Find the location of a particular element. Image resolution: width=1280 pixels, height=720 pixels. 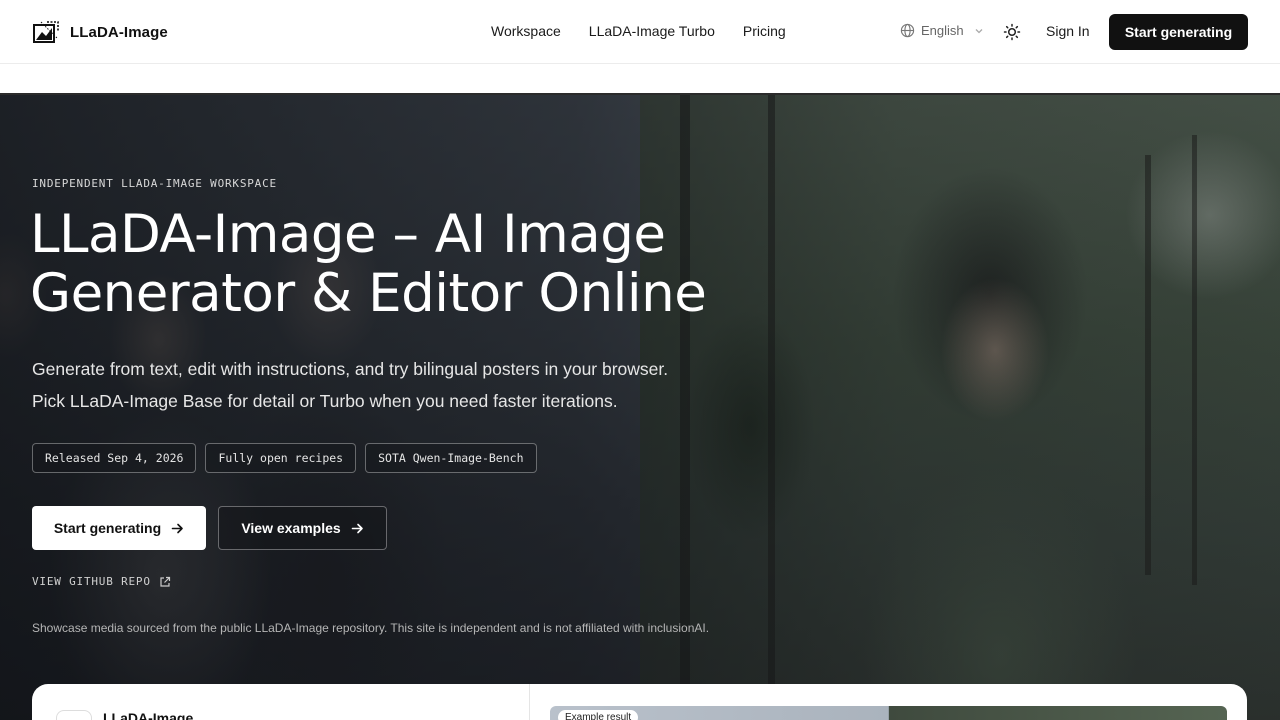

github-repo-link: VIEW GITHUB REPO is located at coordinates (101, 581).